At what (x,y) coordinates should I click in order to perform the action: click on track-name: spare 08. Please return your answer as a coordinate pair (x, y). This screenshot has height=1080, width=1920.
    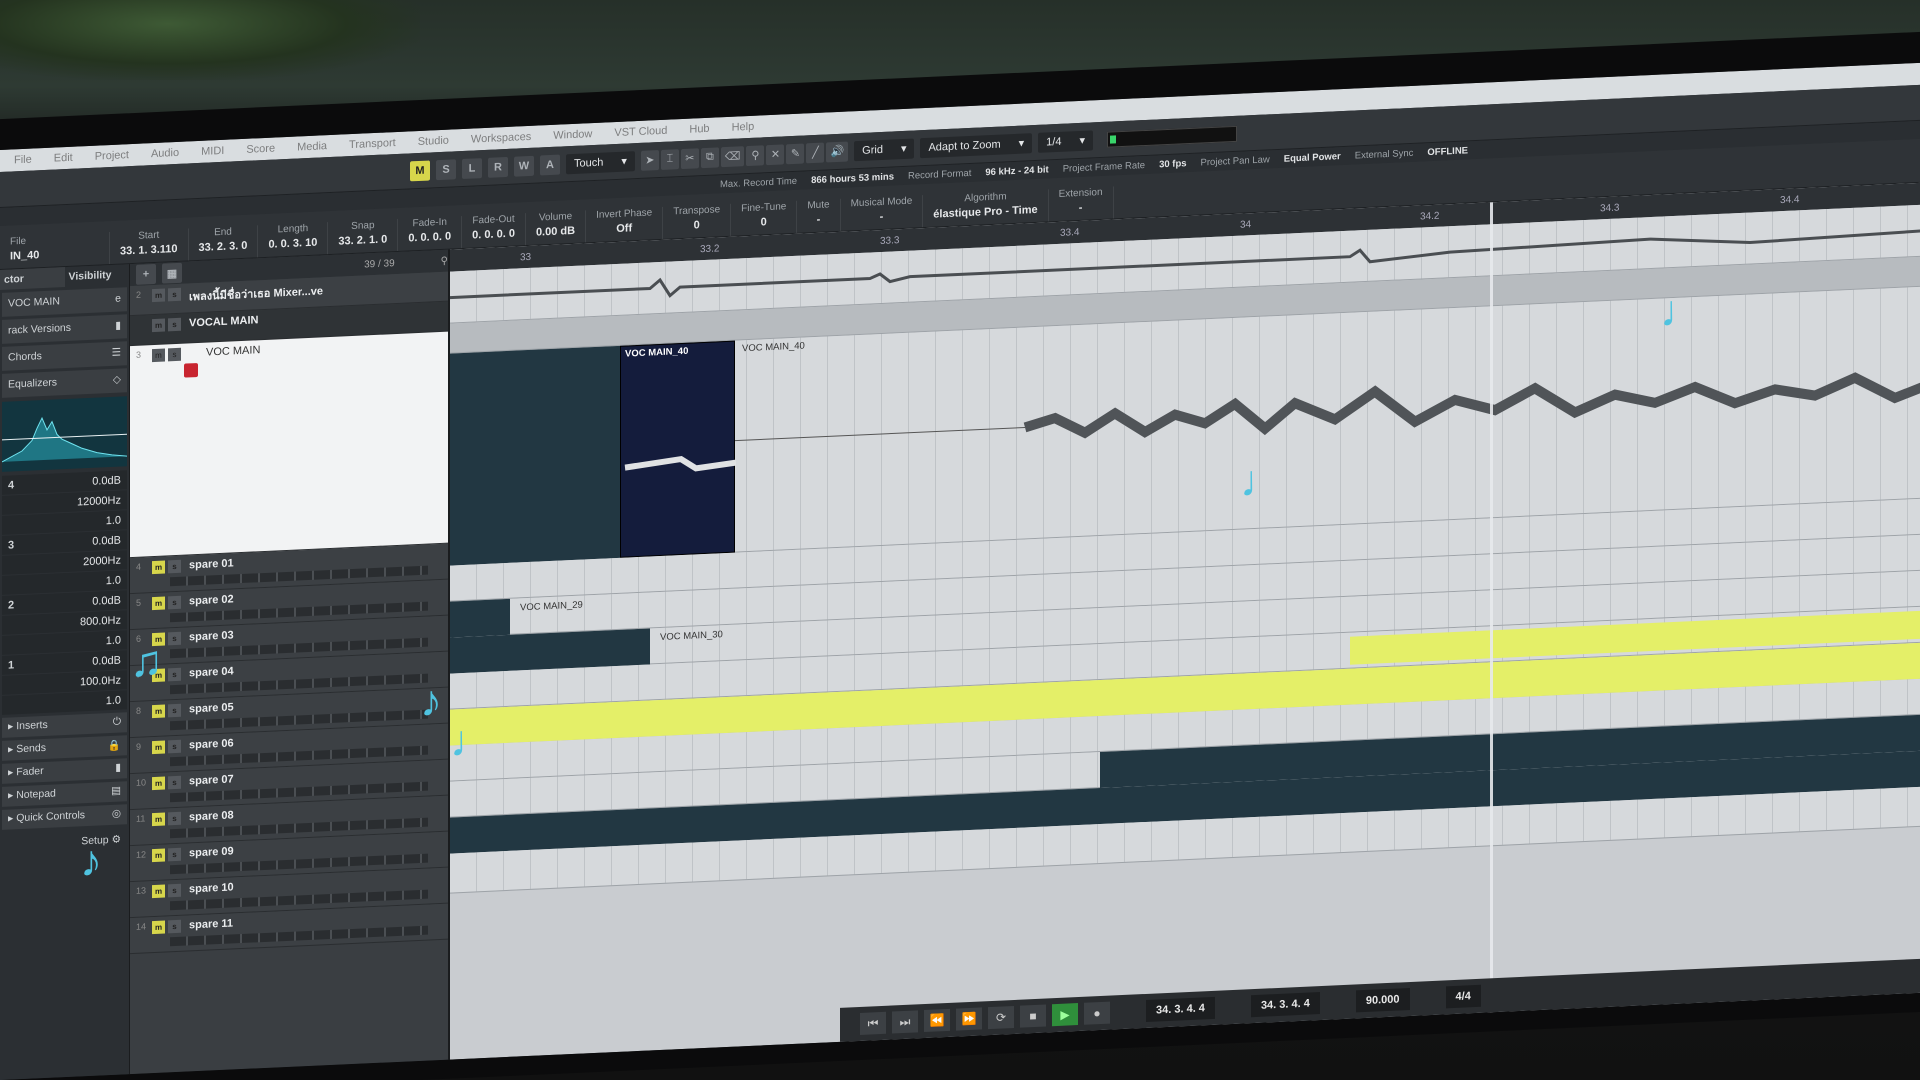
    Looking at the image, I should click on (211, 816).